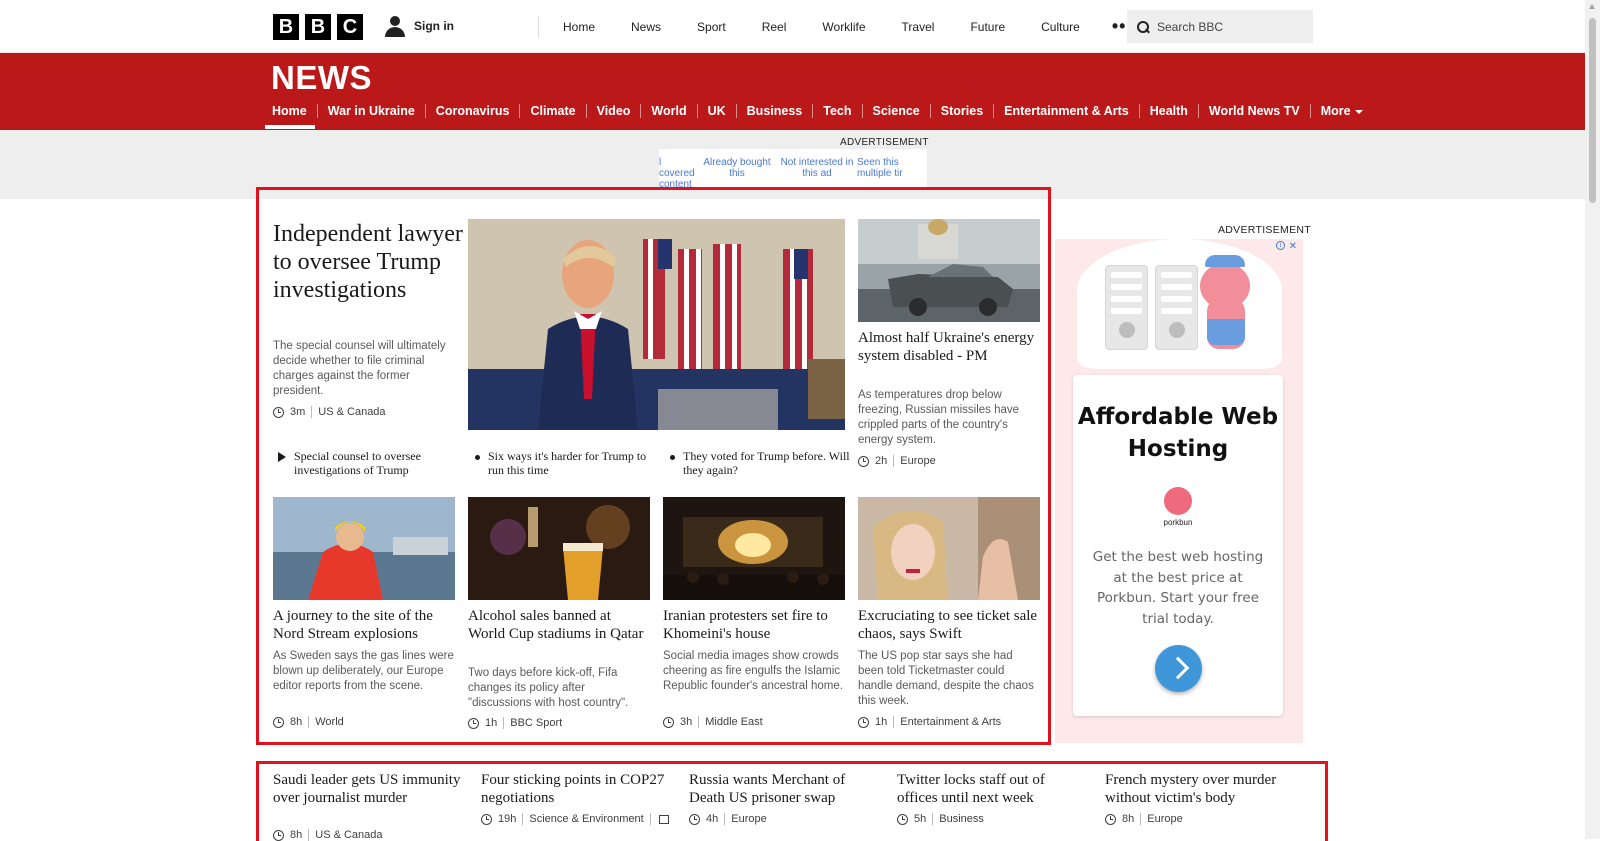 This screenshot has width=1600, height=841. I want to click on ad-option-seen-multiple: Seen this multiple tir, so click(882, 168).